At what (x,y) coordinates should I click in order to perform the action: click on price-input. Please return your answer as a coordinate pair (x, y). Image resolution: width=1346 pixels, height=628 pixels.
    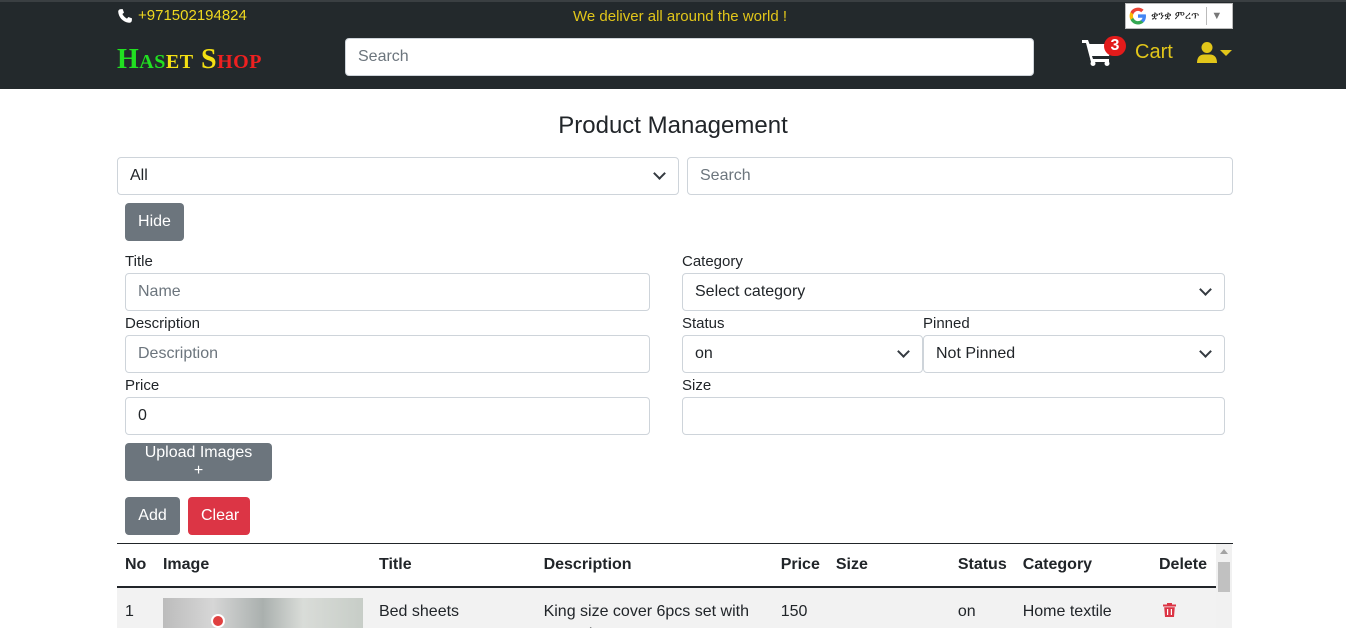
    Looking at the image, I should click on (387, 416).